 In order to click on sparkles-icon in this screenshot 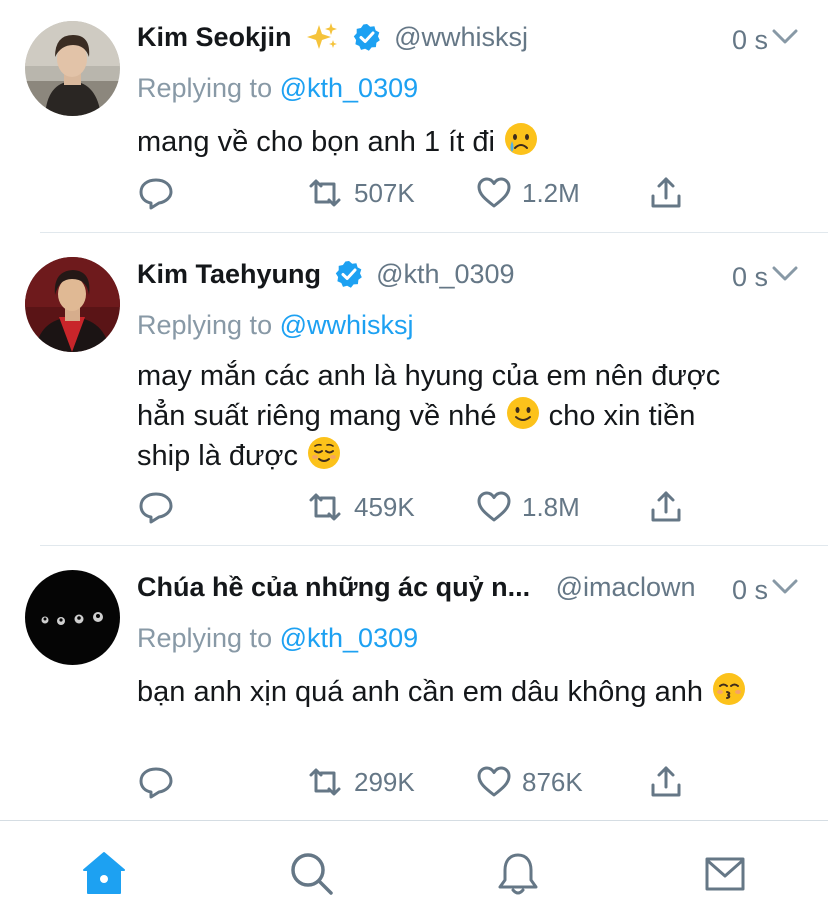, I will do `click(322, 36)`.